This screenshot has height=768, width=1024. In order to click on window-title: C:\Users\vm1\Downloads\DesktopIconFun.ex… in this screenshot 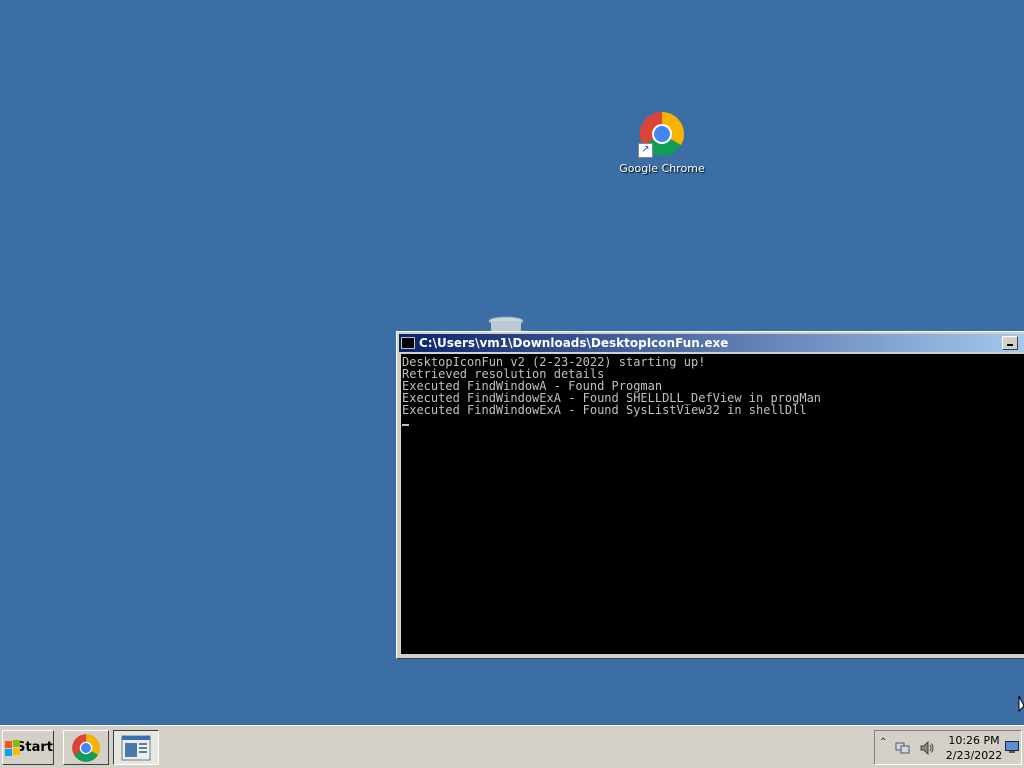, I will do `click(574, 343)`.